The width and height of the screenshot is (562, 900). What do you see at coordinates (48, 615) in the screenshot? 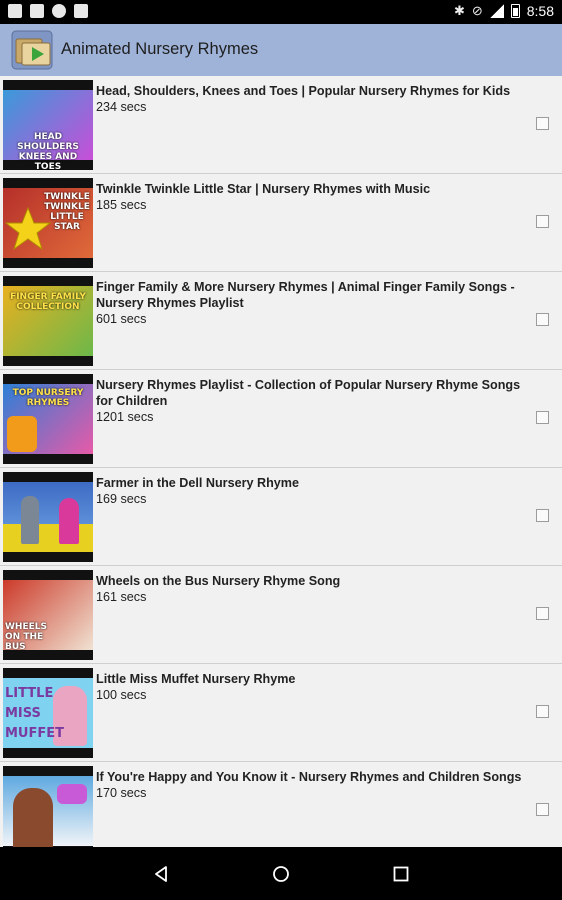
I see `video-thumbnail: WHEELS ON THE BUS` at bounding box center [48, 615].